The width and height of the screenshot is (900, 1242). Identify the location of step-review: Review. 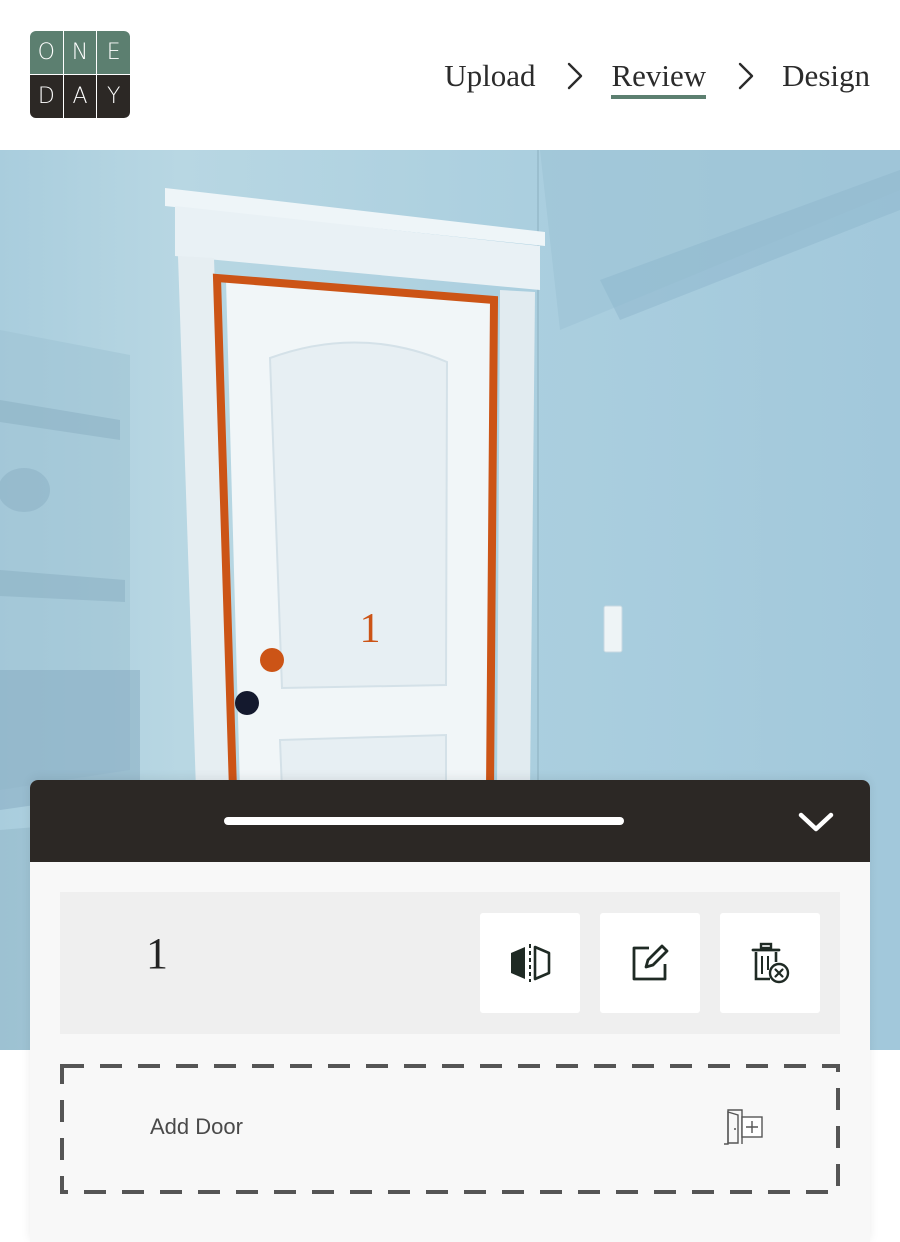
(658, 76).